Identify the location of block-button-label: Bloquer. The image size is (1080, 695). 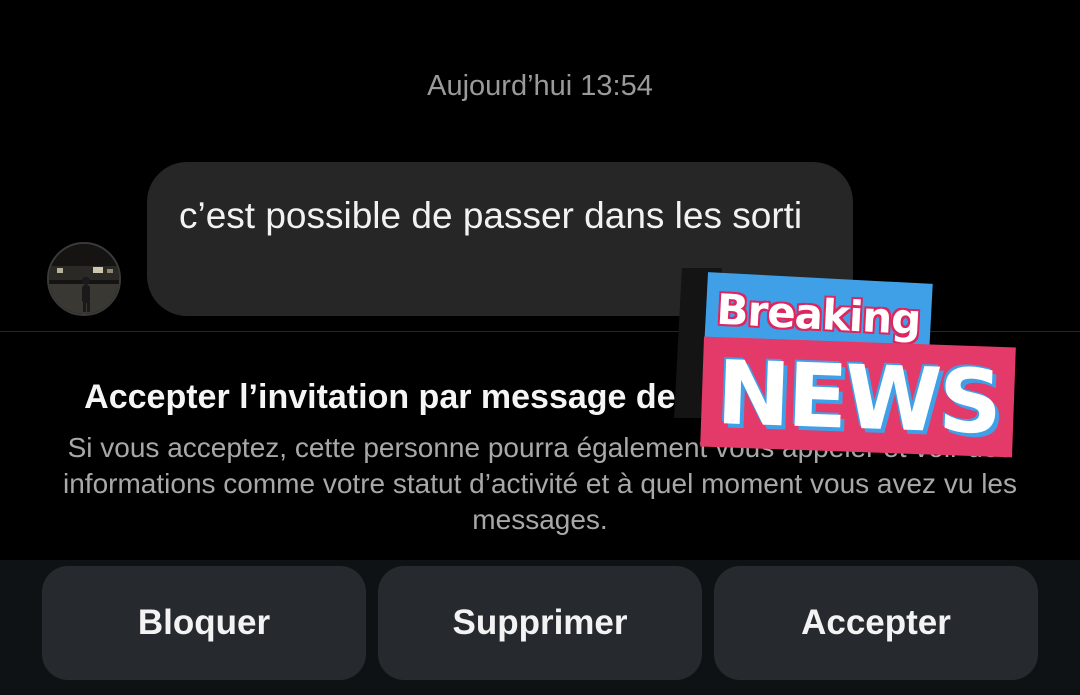
(204, 622).